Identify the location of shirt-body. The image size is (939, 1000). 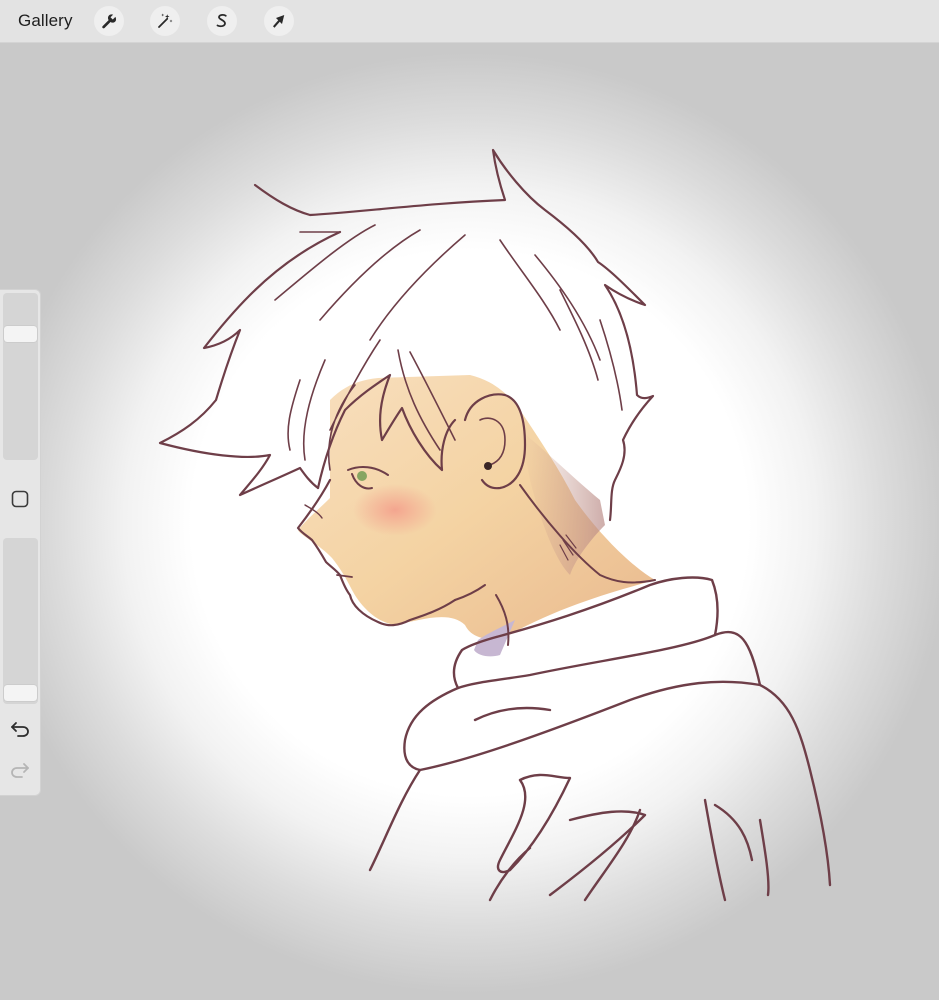
(600, 766).